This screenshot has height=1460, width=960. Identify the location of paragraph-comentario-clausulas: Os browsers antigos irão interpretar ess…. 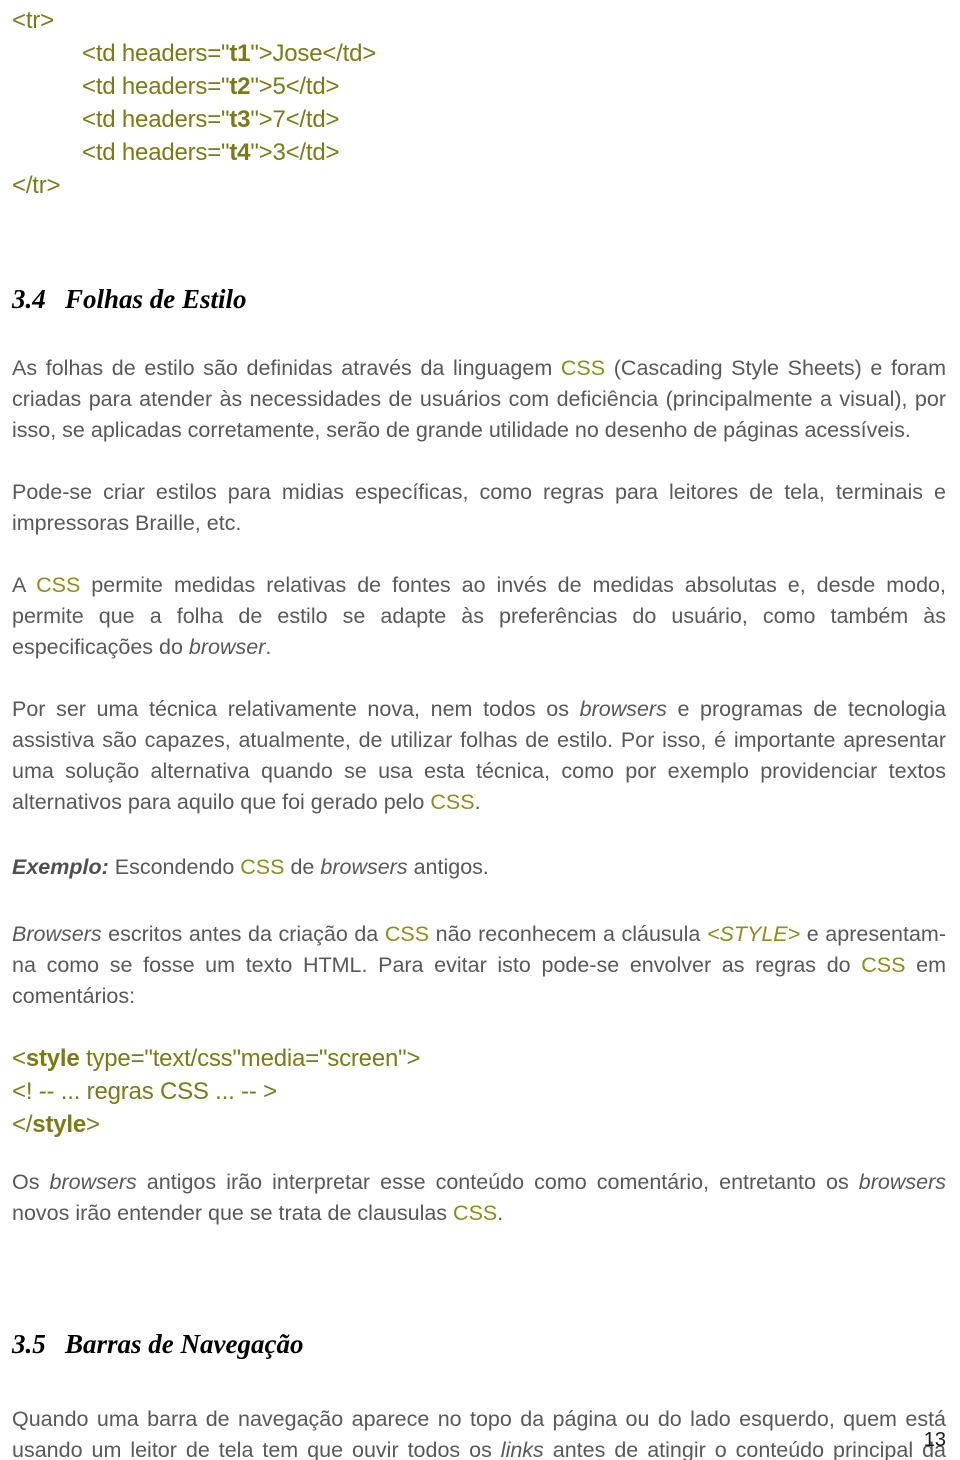
(479, 1198).